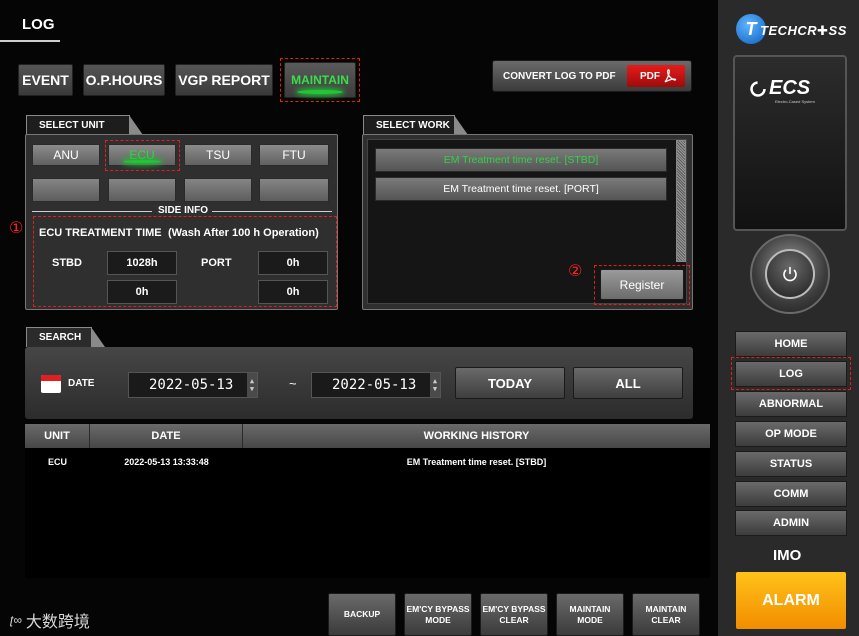 The width and height of the screenshot is (859, 636). What do you see at coordinates (57, 436) in the screenshot?
I see `column-header-unit: UNIT` at bounding box center [57, 436].